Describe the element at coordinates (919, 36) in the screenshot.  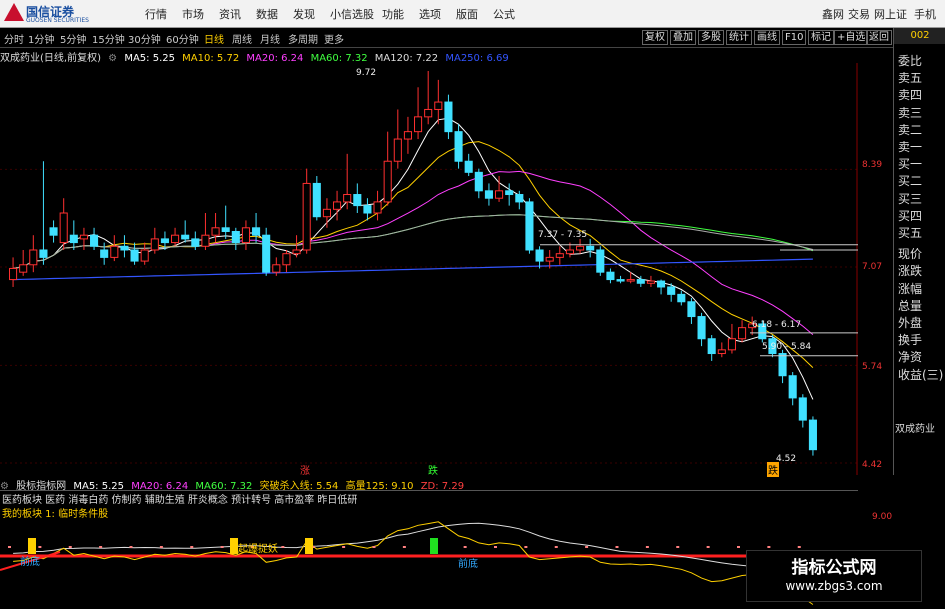
I see `stock-code-tab: 002` at that location.